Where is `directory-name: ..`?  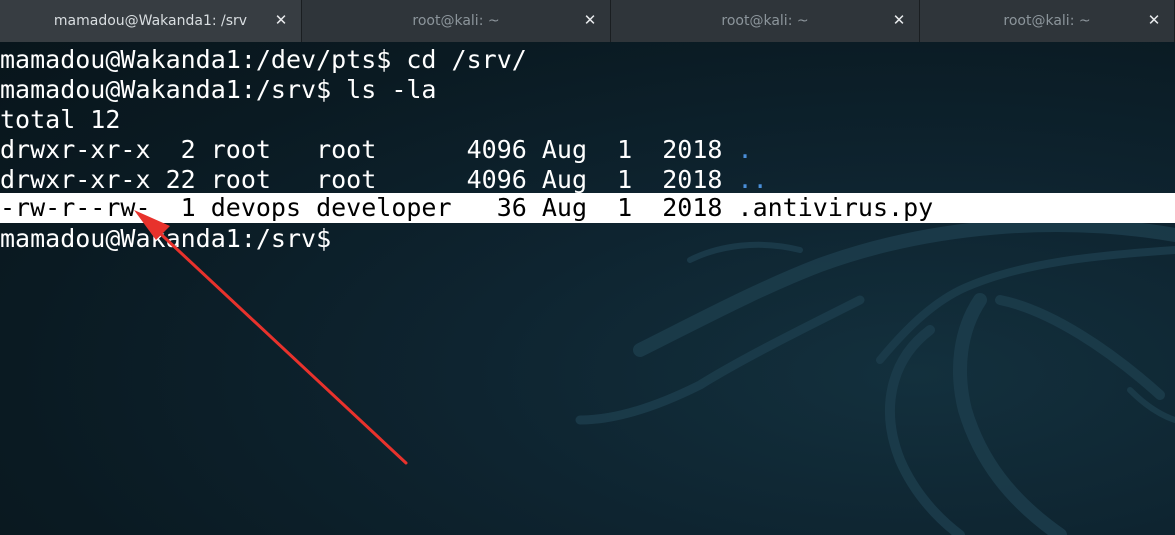
directory-name: .. is located at coordinates (752, 179).